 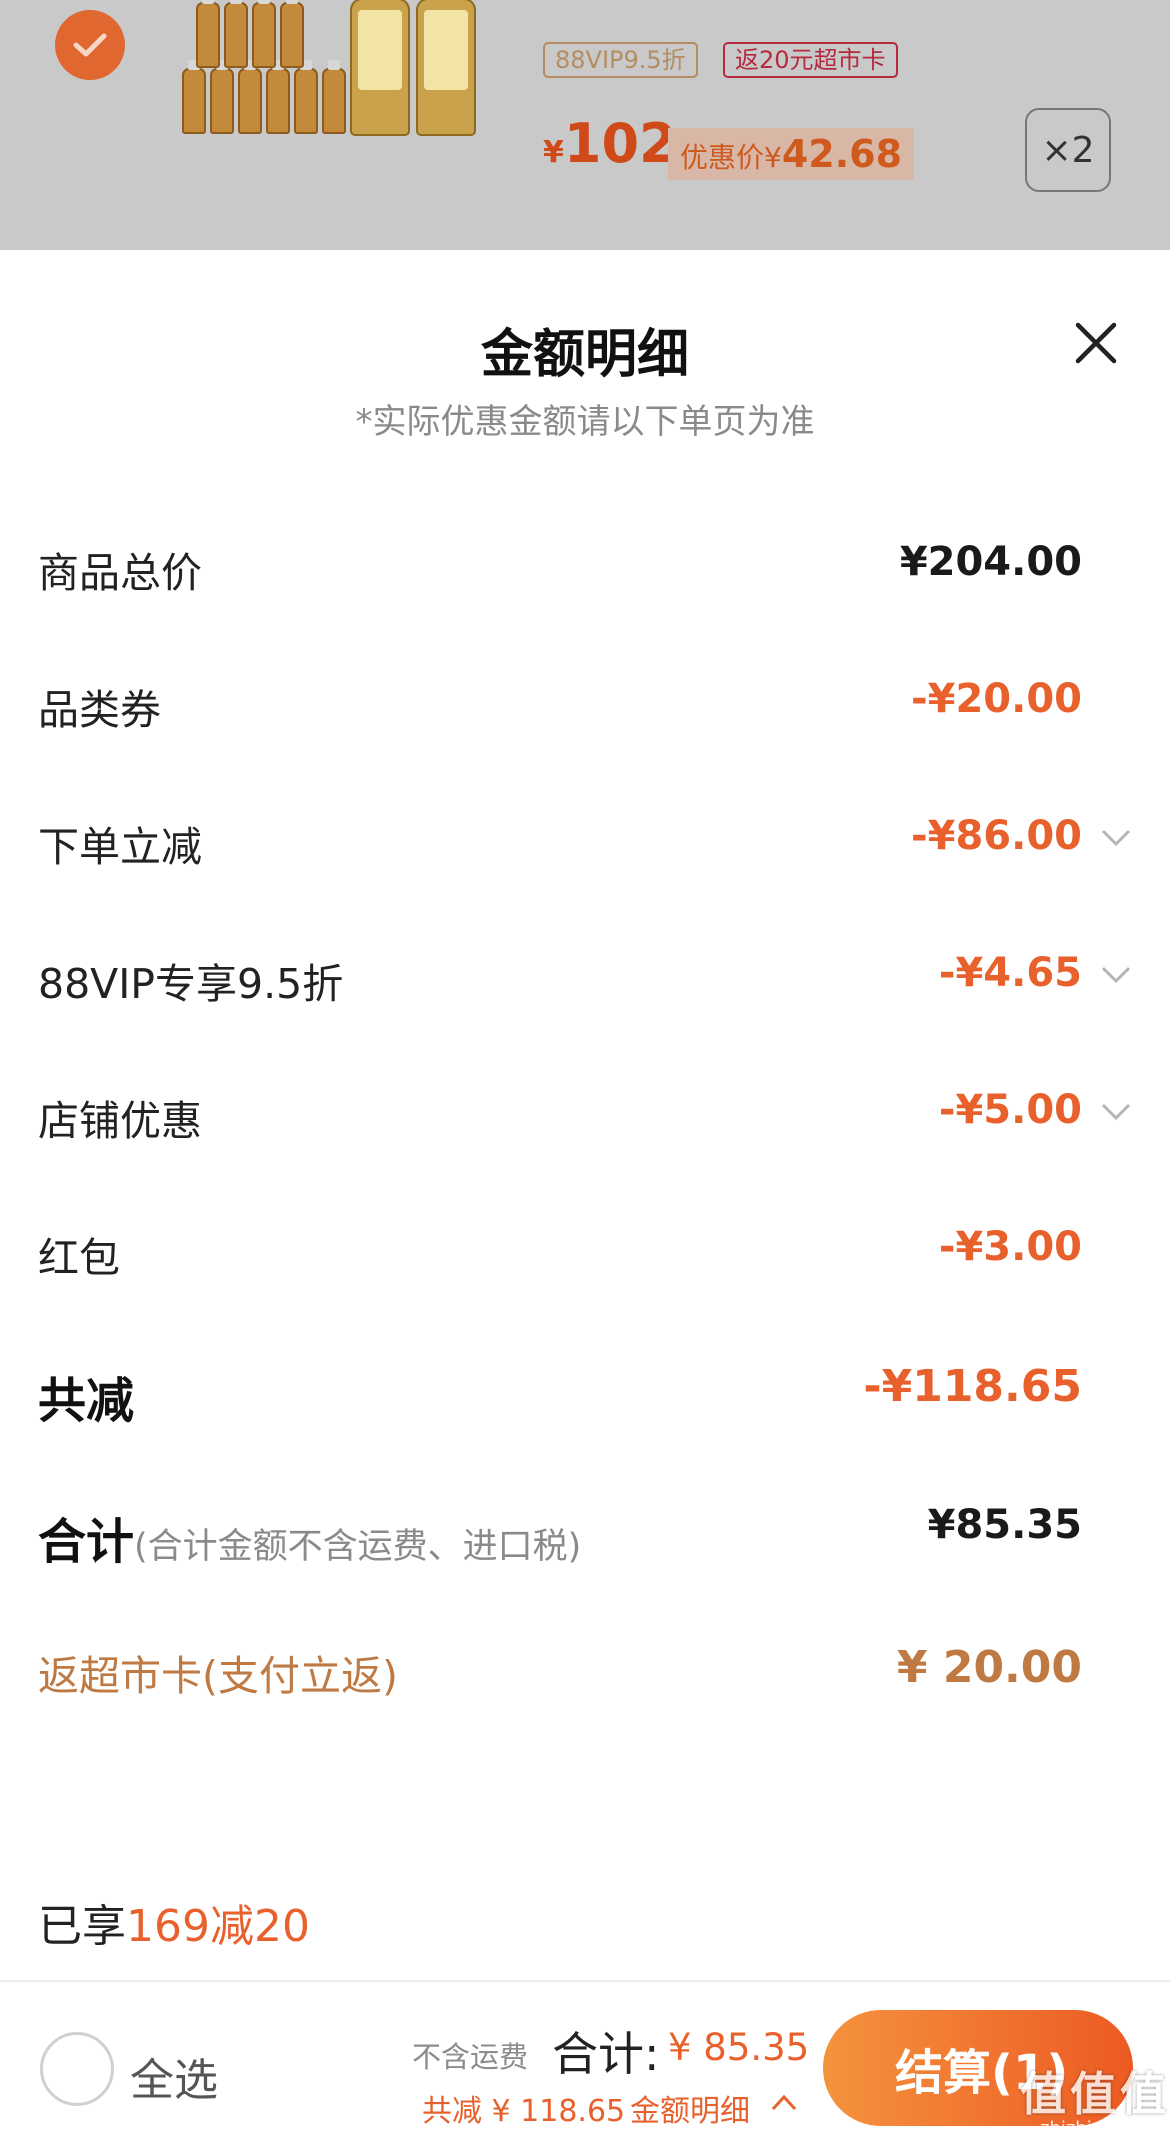 I want to click on promo-price: 优惠价¥42.68, so click(x=791, y=154).